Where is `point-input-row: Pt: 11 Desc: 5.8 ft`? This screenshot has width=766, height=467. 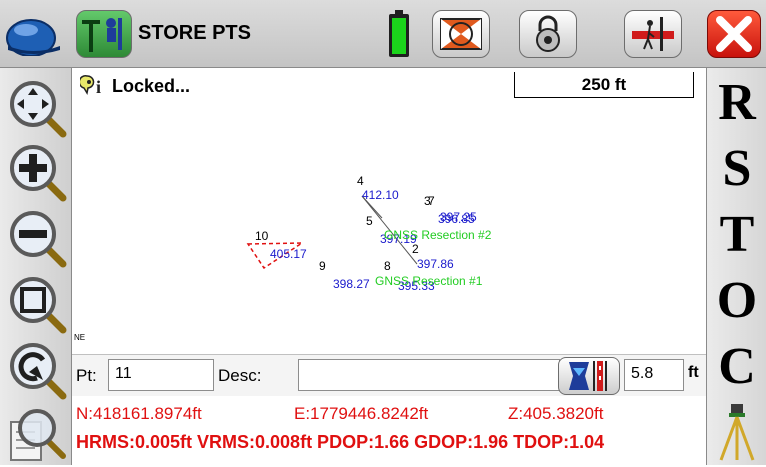
point-input-row: Pt: 11 Desc: 5.8 ft is located at coordinates (389, 375).